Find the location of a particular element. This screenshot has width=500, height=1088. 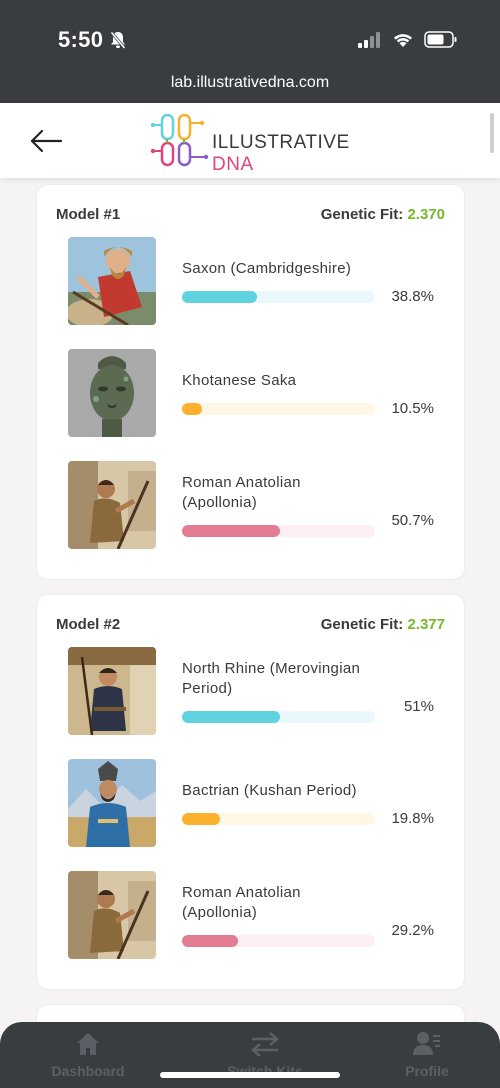

ancestry-percent: 19.8% is located at coordinates (412, 818).